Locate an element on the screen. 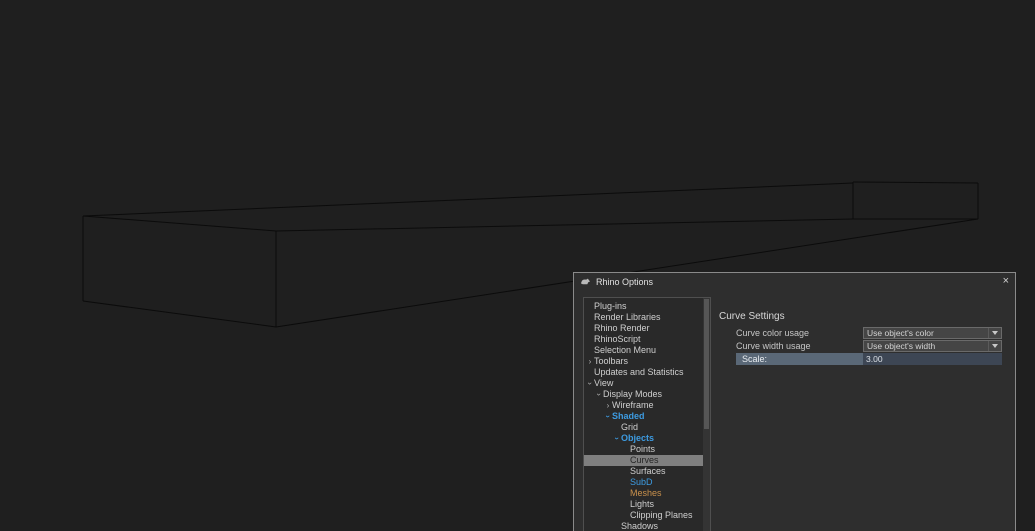 The width and height of the screenshot is (1035, 531). curve-color-usage-dropdown: Use object's color is located at coordinates (932, 333).